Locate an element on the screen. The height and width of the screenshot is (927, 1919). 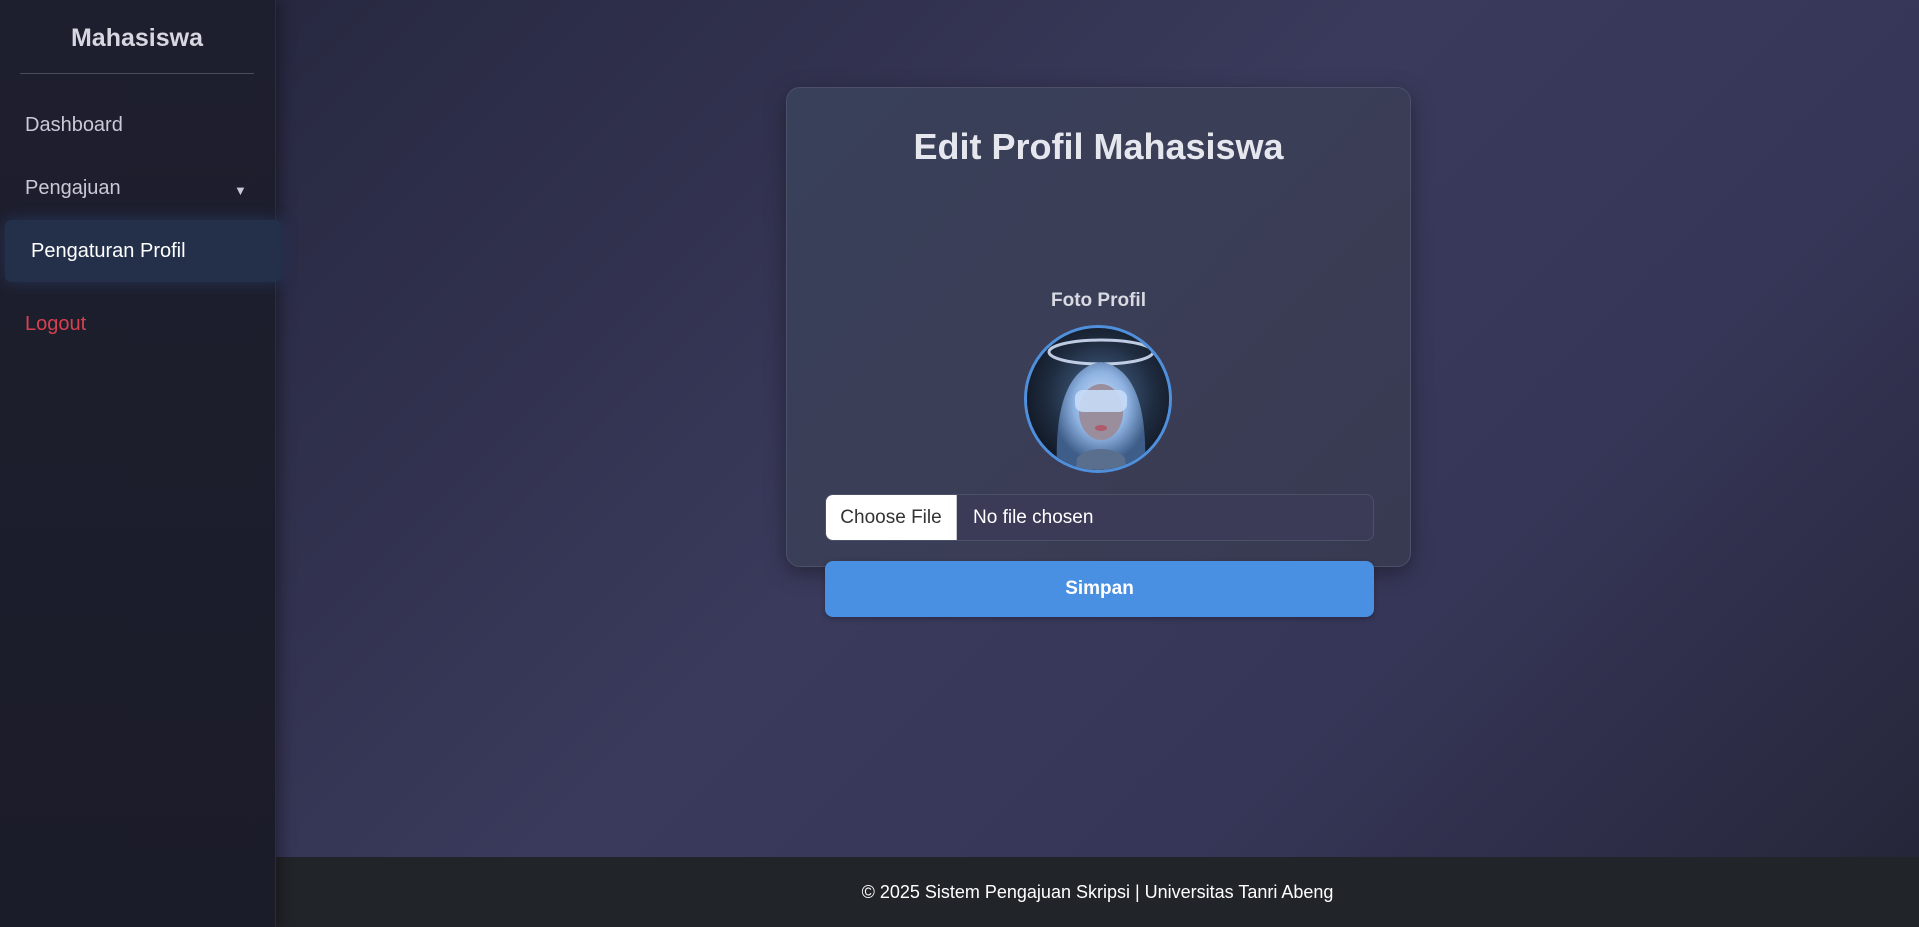
sidebar-item-pengaturan-profil: Pengaturan Profil is located at coordinates (143, 251).